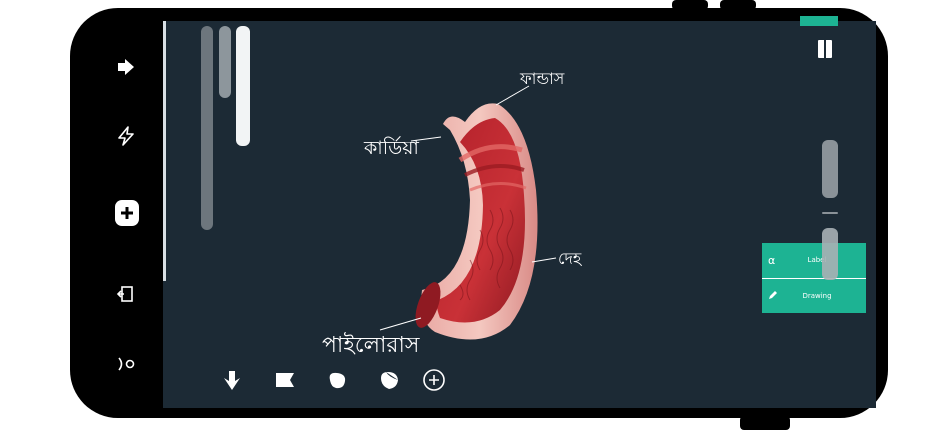 This screenshot has height=430, width=932. Describe the element at coordinates (391, 148) in the screenshot. I see `label-cardia: কার্ডিয়া` at that location.